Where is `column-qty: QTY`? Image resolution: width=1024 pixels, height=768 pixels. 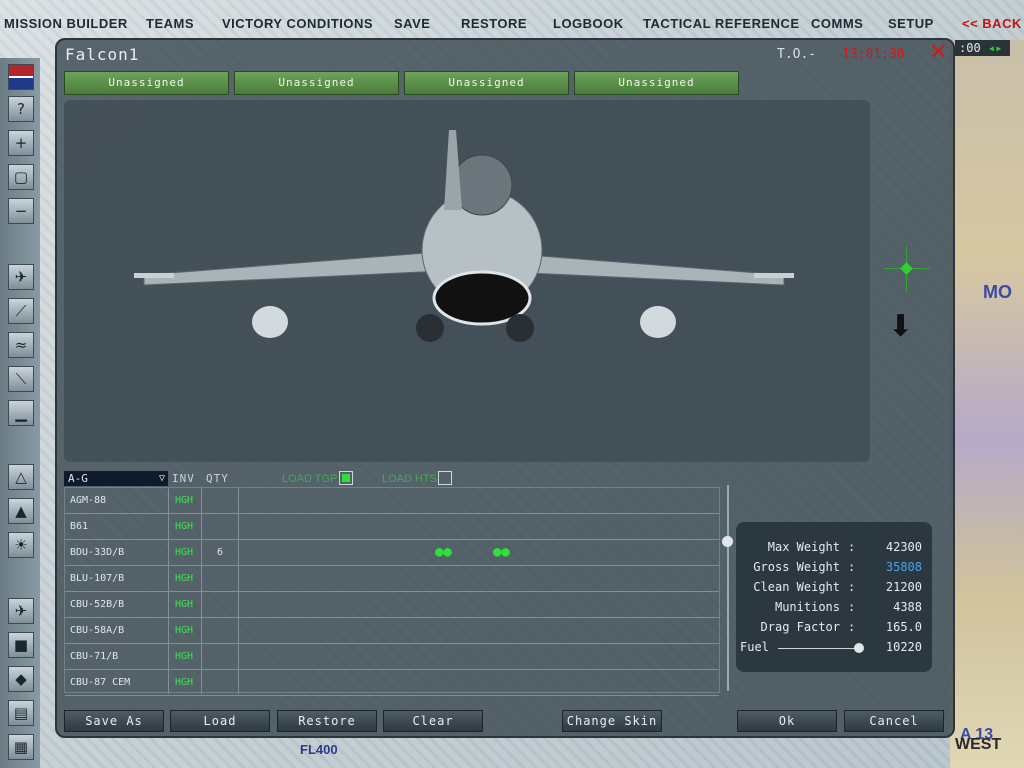 column-qty: QTY is located at coordinates (217, 478).